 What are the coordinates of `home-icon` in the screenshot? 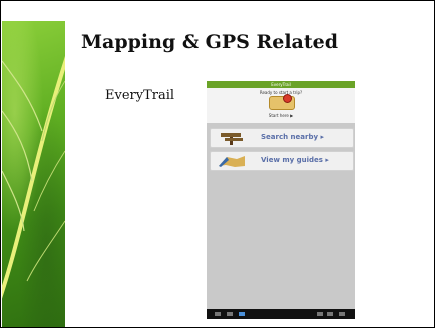 It's located at (230, 314).